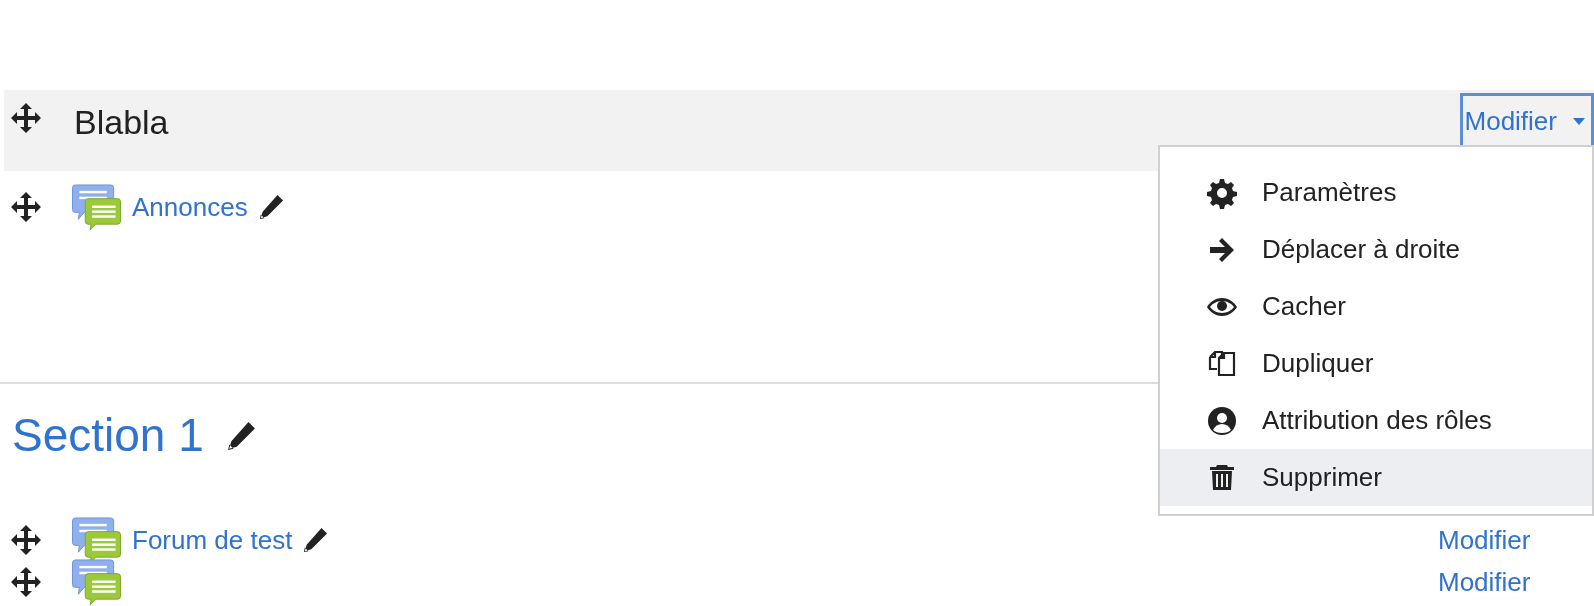 This screenshot has height=606, width=1594. I want to click on menu-item: Supprimer, so click(1376, 477).